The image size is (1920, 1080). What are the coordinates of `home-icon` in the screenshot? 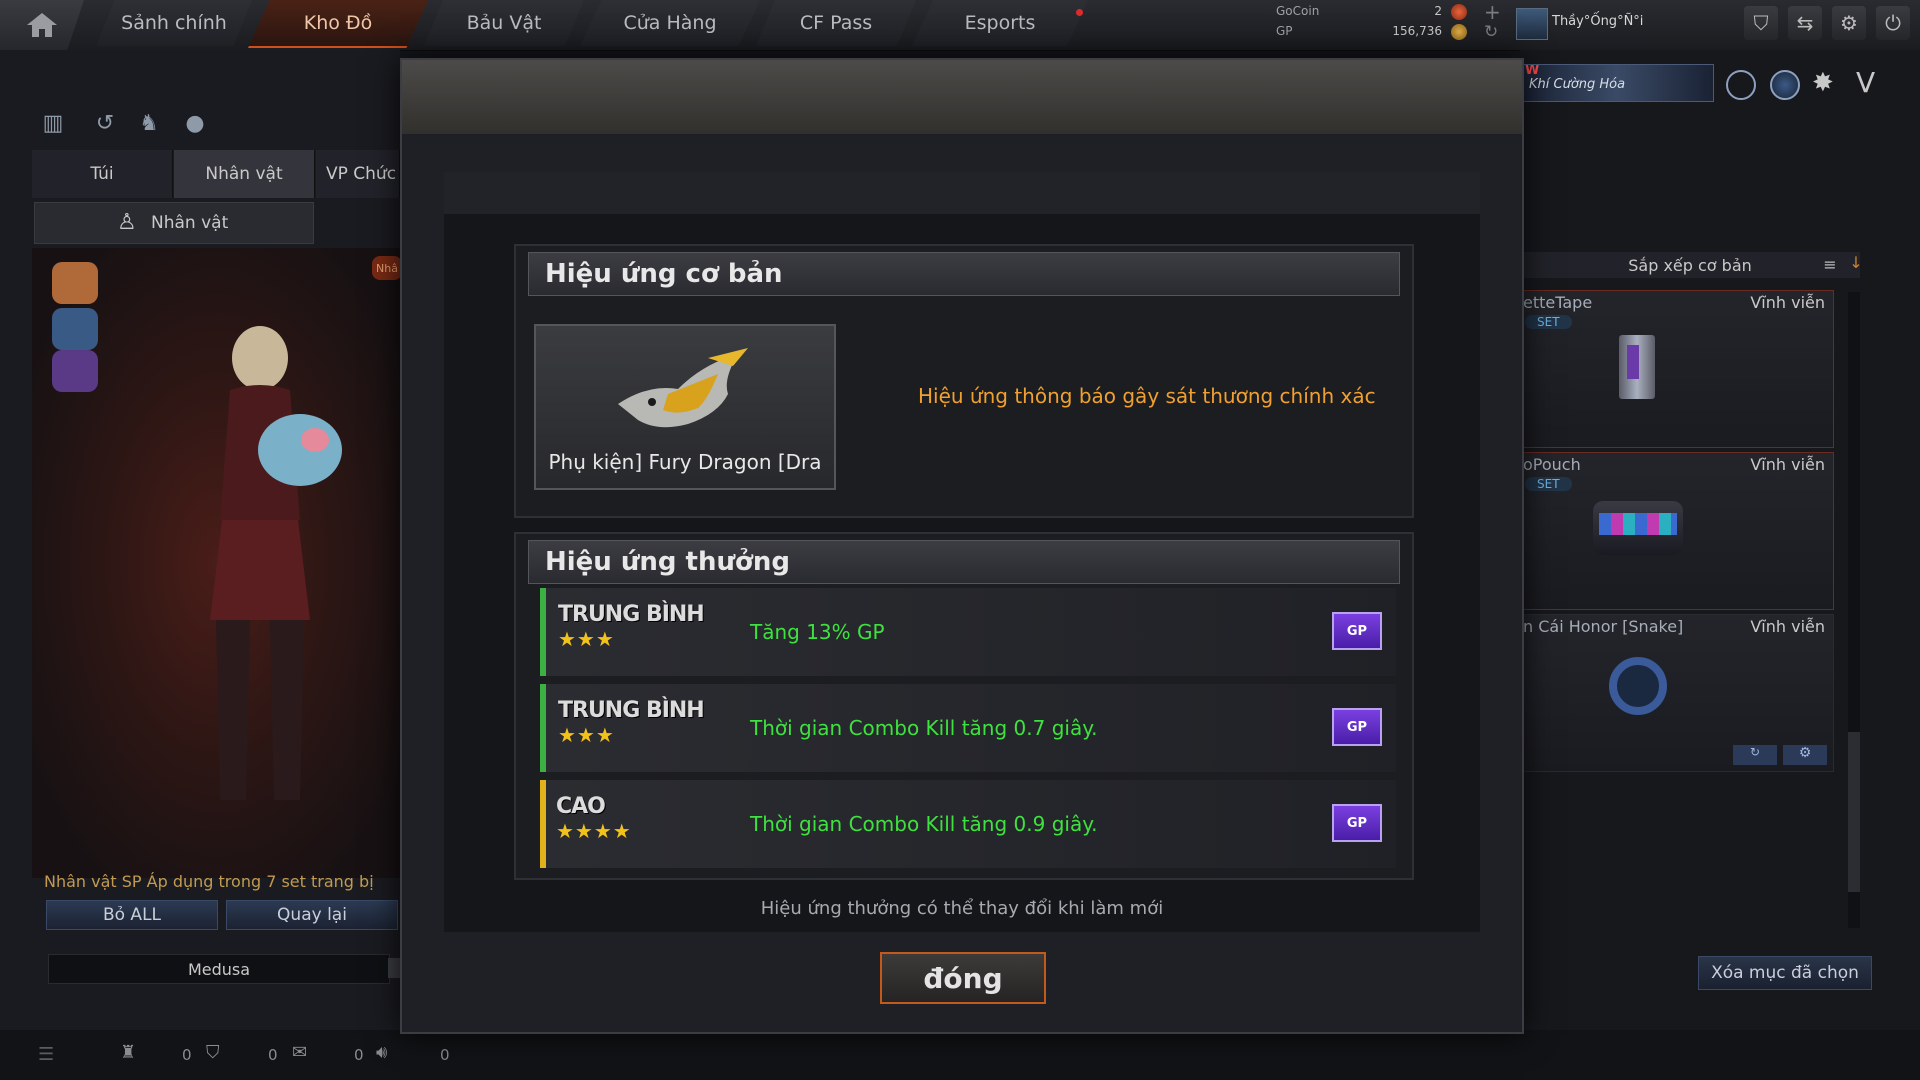 It's located at (42, 25).